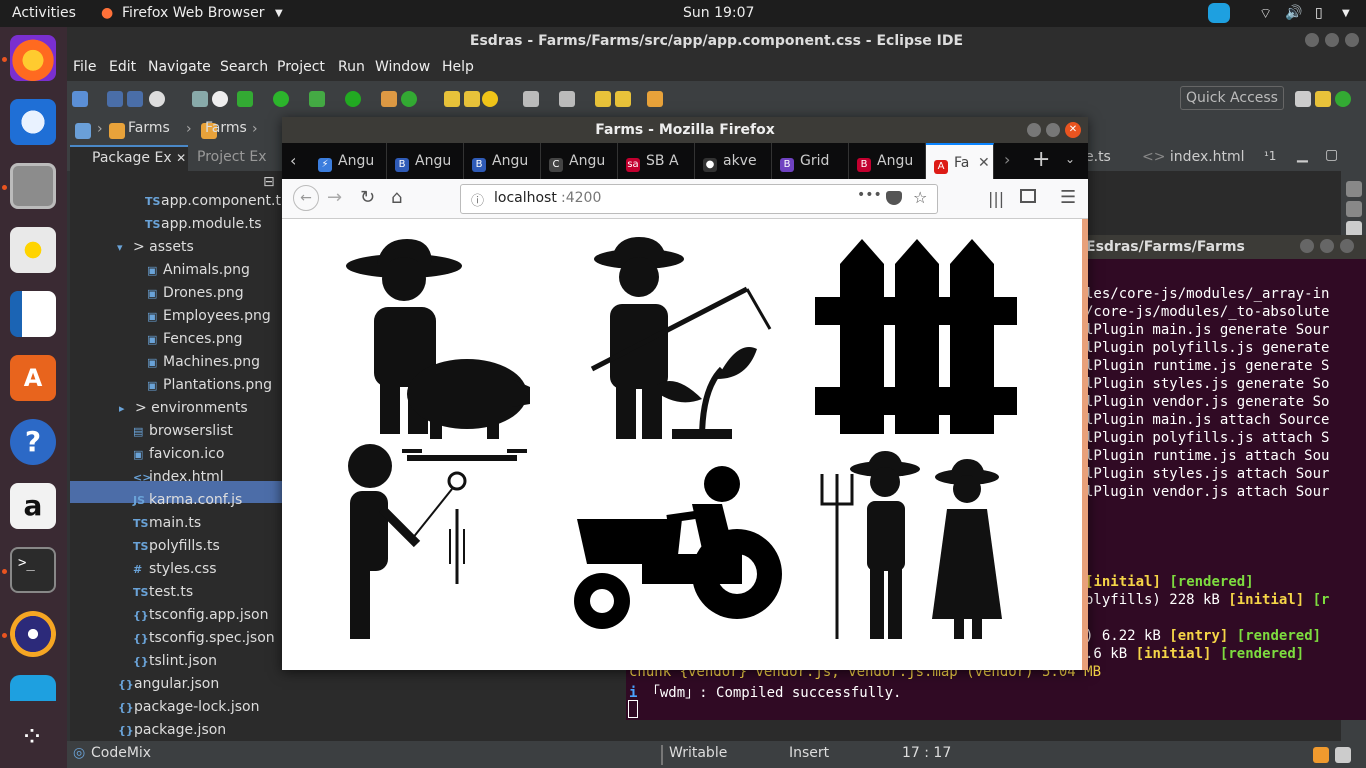 The image size is (1366, 768). Describe the element at coordinates (1193, 157) in the screenshot. I see `tab-index-html: <> index.html` at that location.